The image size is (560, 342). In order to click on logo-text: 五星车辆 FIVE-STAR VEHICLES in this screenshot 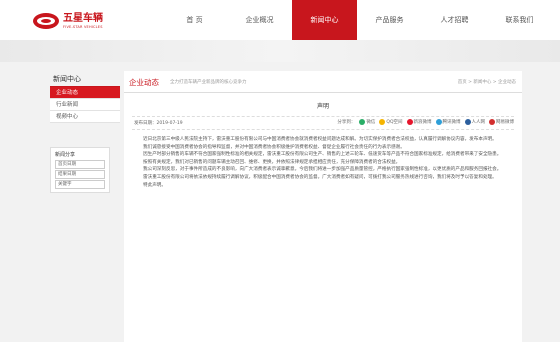, I will do `click(83, 21)`.